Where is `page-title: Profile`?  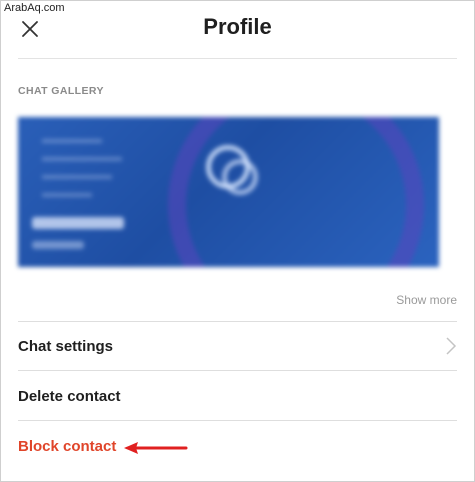 page-title: Profile is located at coordinates (237, 26).